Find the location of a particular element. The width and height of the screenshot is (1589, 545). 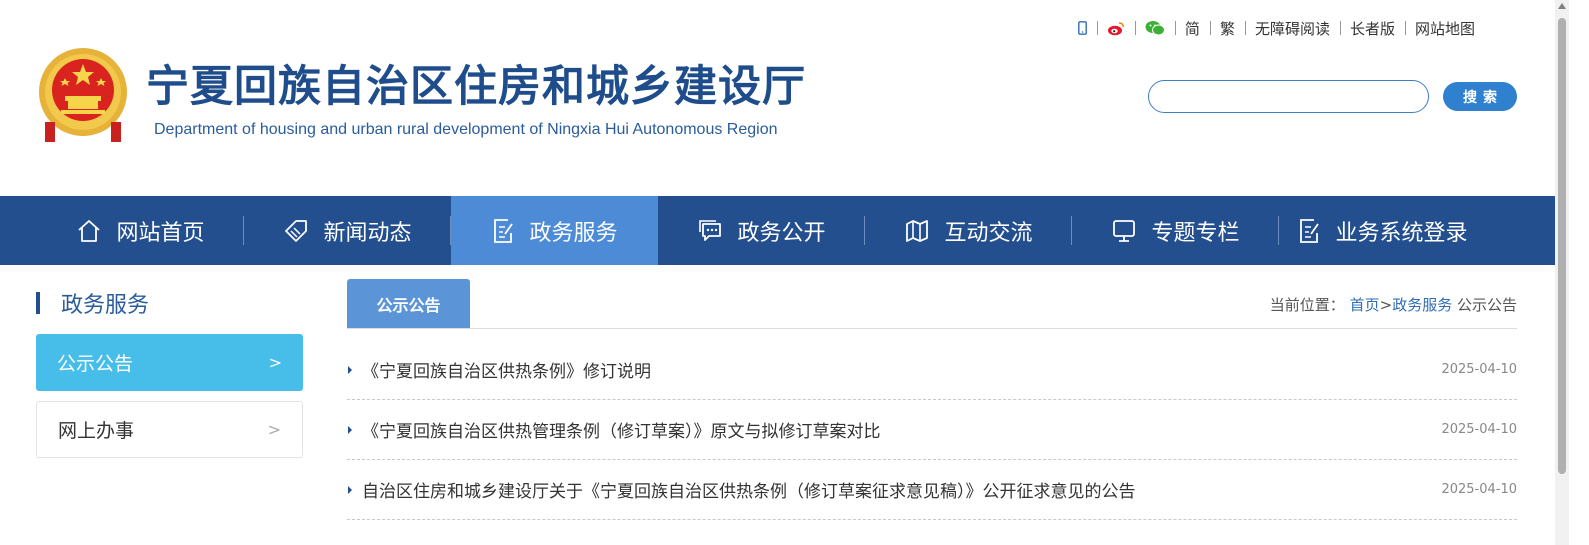

sidebar-title: 政务服务 is located at coordinates (93, 303).